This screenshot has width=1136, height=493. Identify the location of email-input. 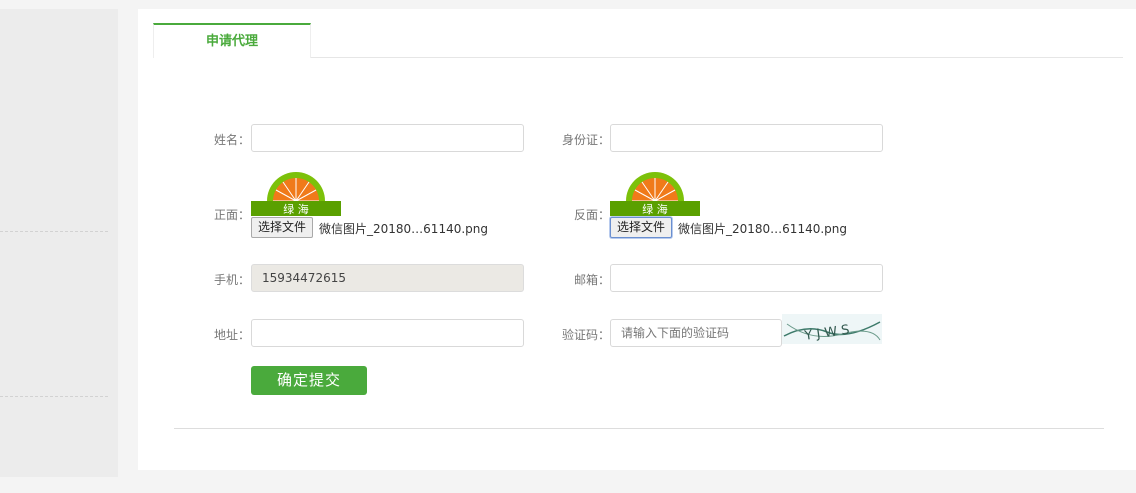
(746, 278).